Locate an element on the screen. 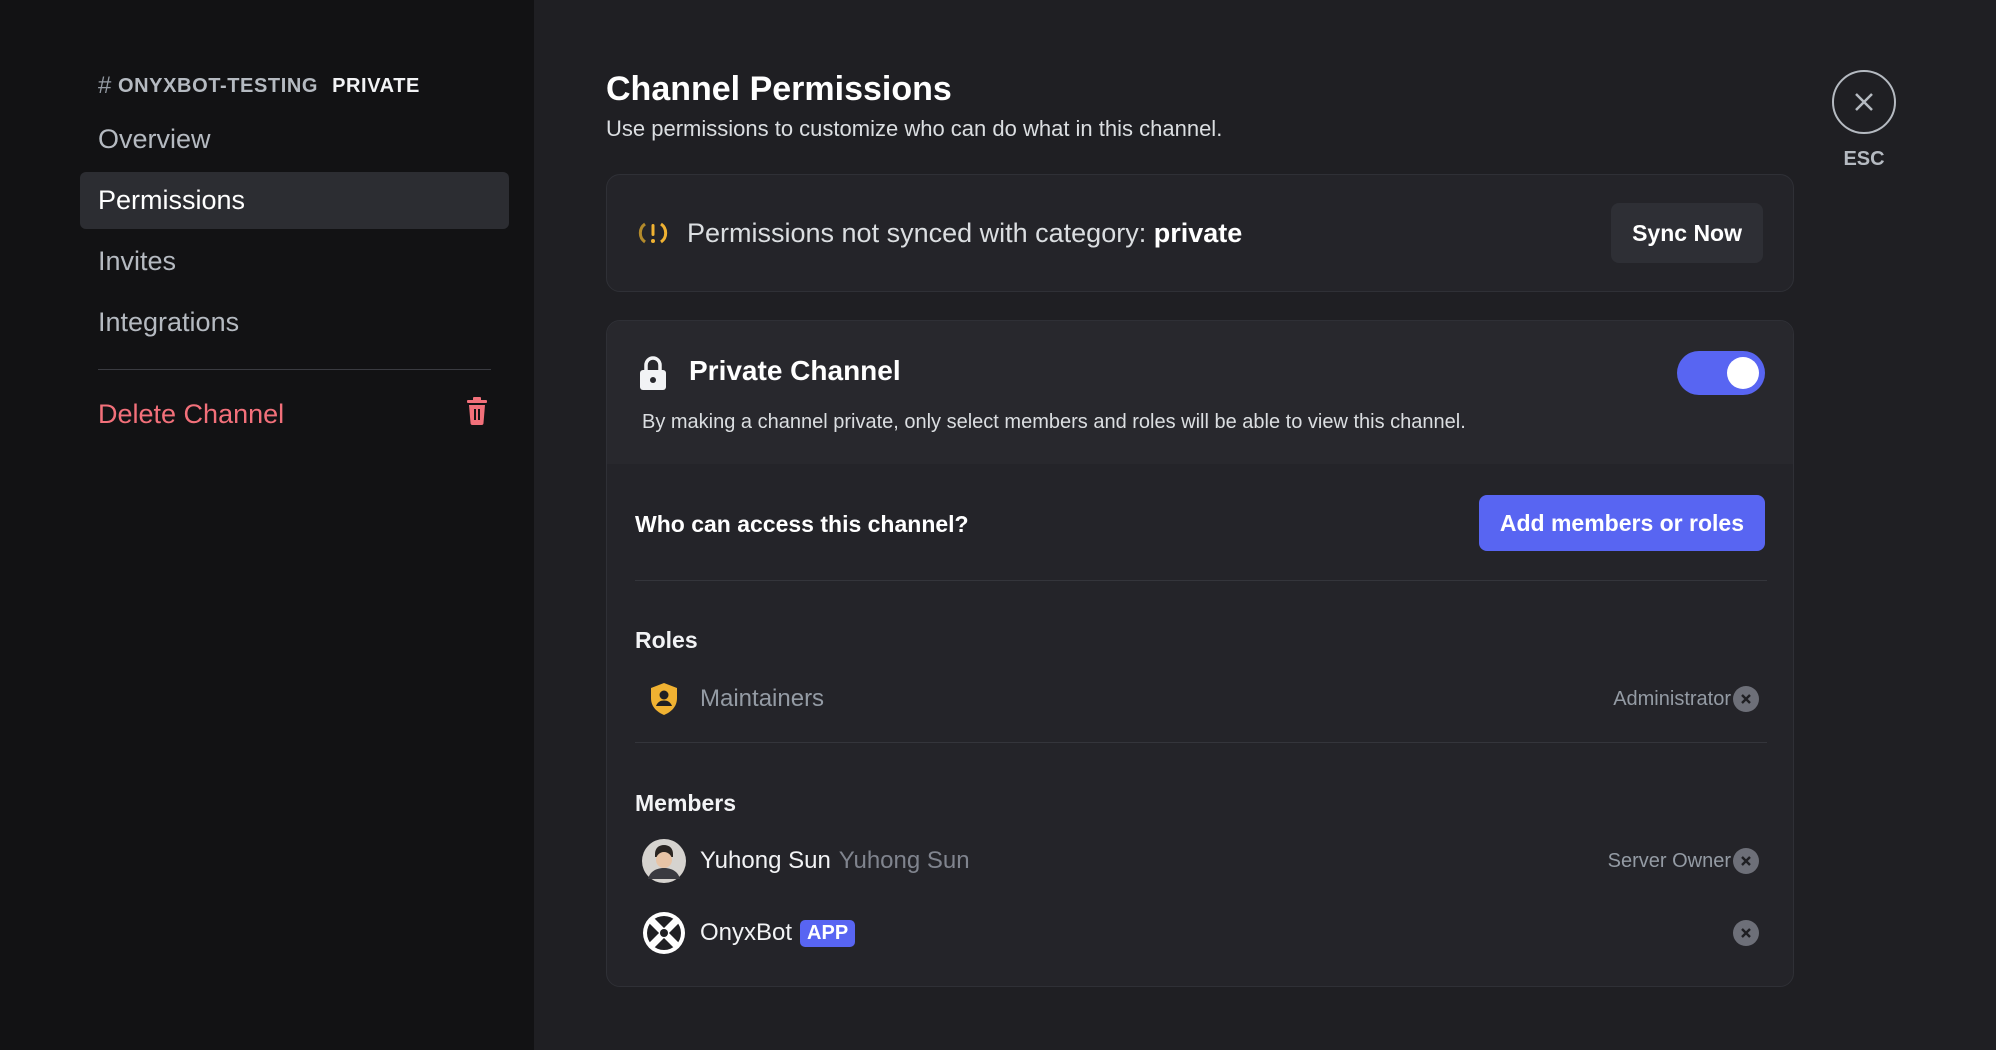 Image resolution: width=1996 pixels, height=1050 pixels. onyx-logo-icon is located at coordinates (664, 933).